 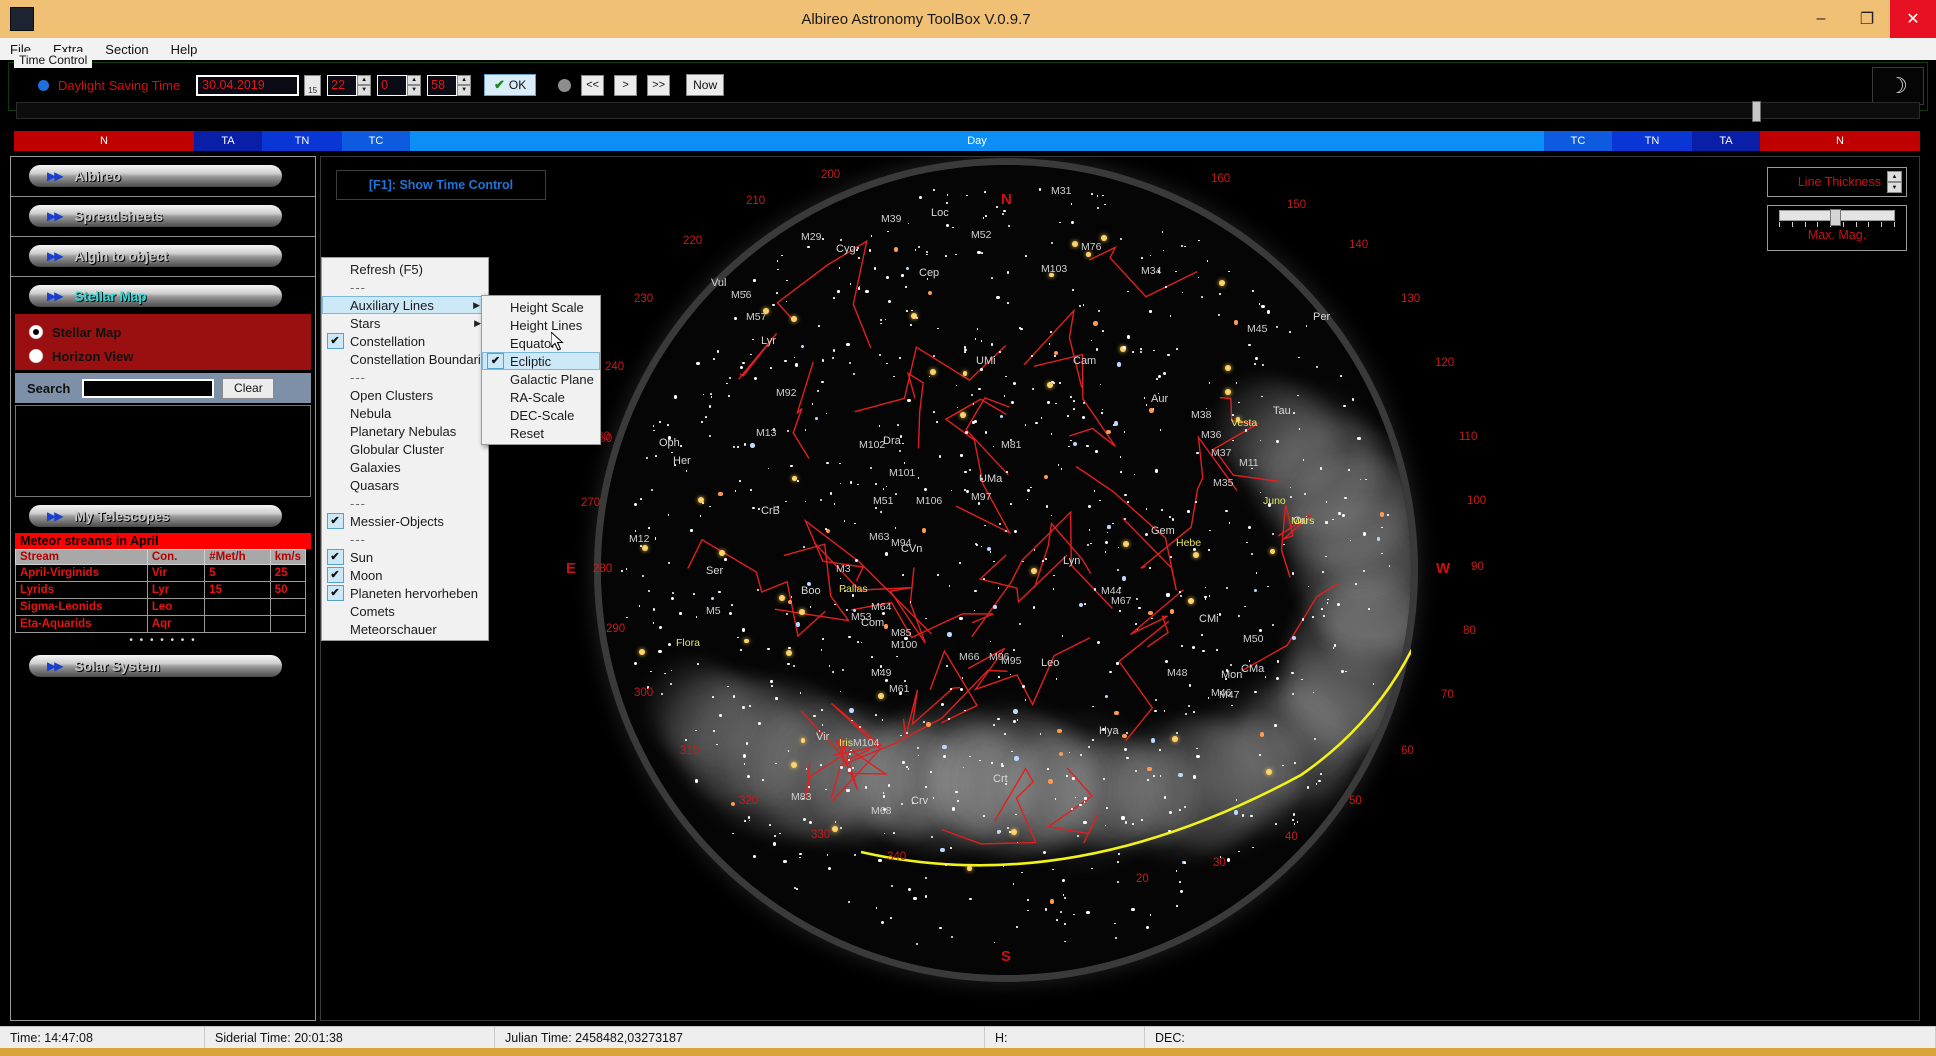 What do you see at coordinates (1894, 187) in the screenshot?
I see `thickness-down-icon: ▼` at bounding box center [1894, 187].